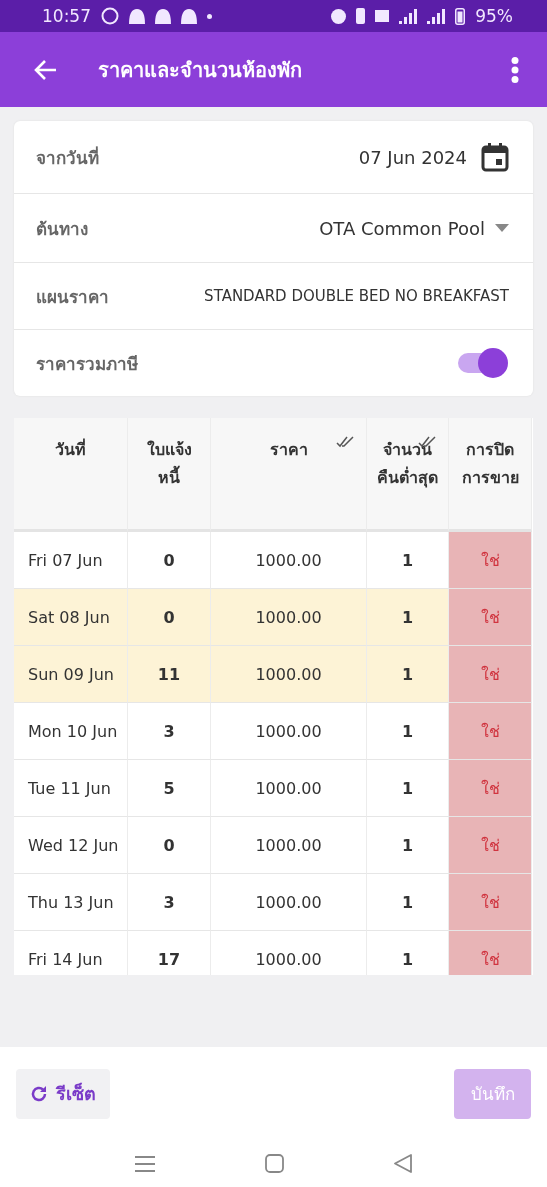 The height and width of the screenshot is (1187, 547). Describe the element at coordinates (145, 1163) in the screenshot. I see `menu-icon` at that location.